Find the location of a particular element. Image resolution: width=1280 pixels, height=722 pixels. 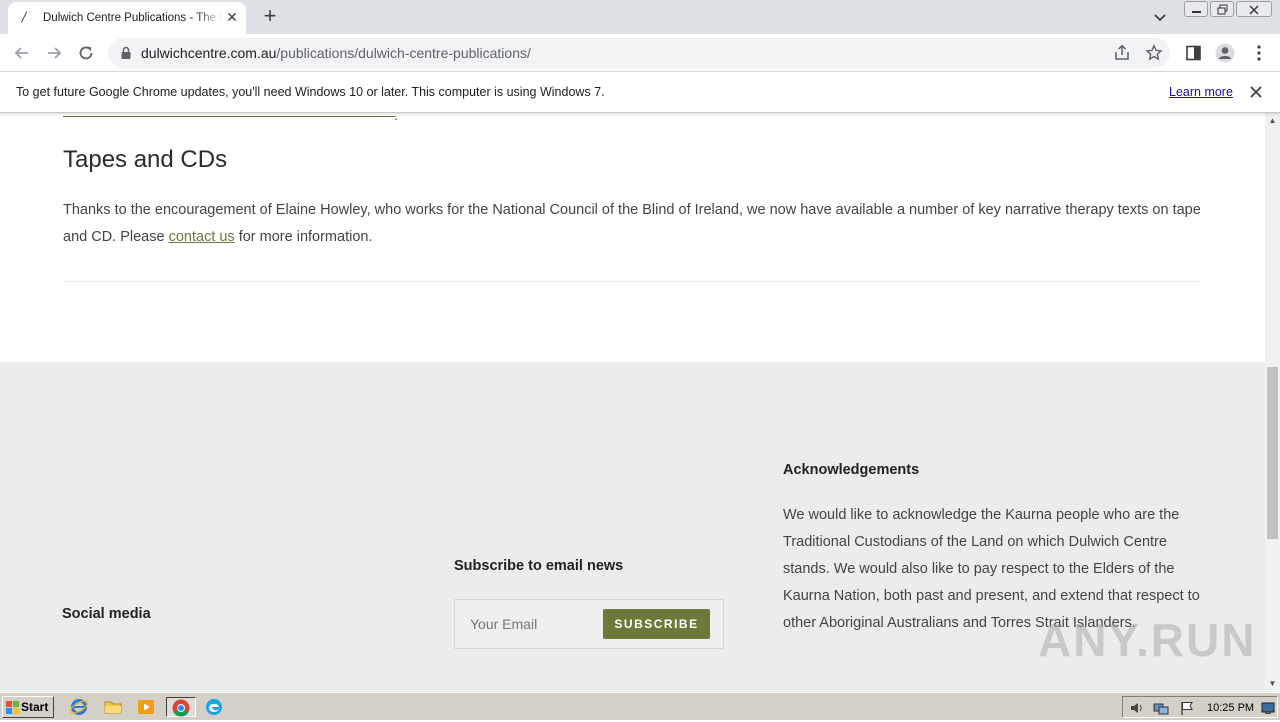

partially-hidden-link is located at coordinates (229, 115).